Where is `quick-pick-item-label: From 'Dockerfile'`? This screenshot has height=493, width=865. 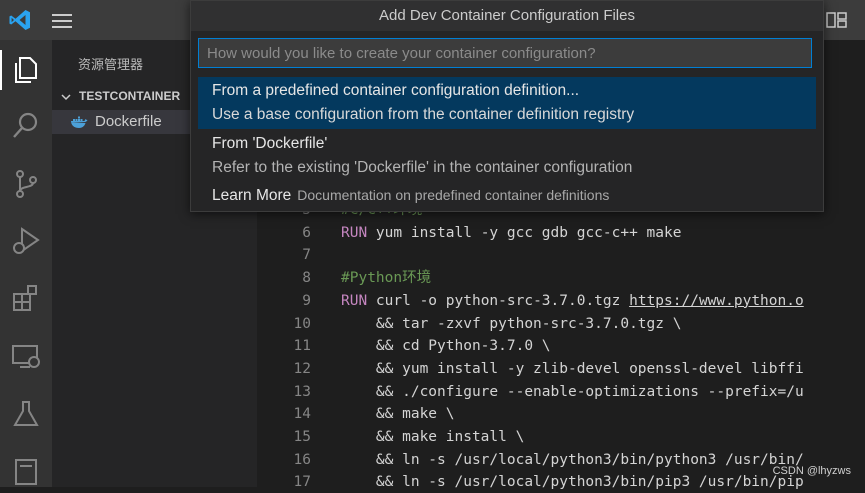 quick-pick-item-label: From 'Dockerfile' is located at coordinates (270, 143).